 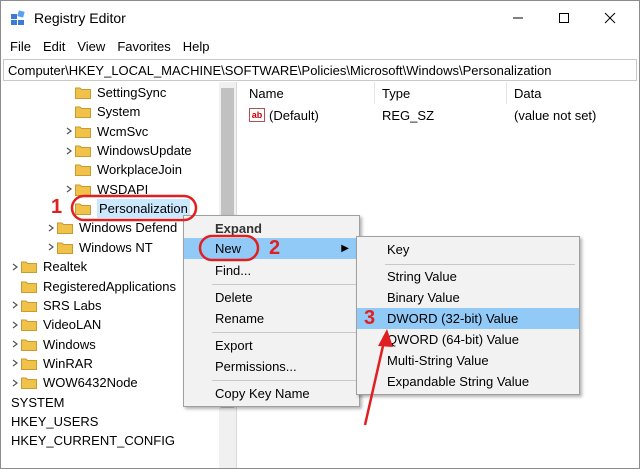 What do you see at coordinates (385, 338) in the screenshot?
I see `annotation-arrow-head` at bounding box center [385, 338].